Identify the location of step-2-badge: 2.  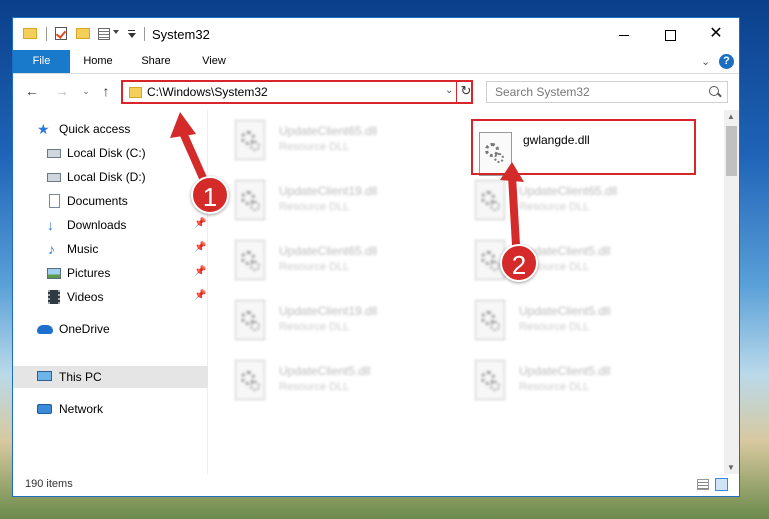
(519, 263).